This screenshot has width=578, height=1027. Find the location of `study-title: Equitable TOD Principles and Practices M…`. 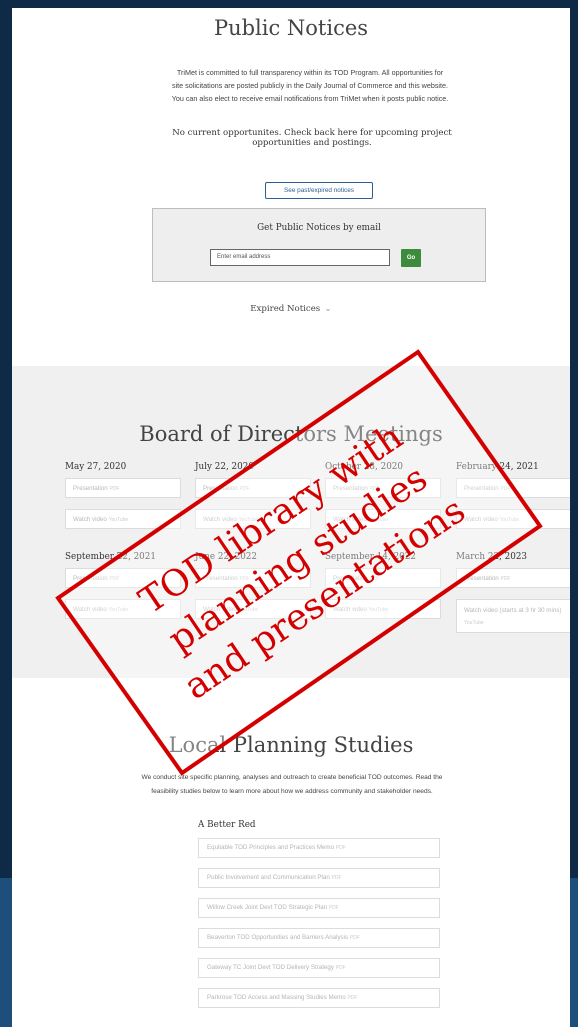

study-title: Equitable TOD Principles and Practices M… is located at coordinates (271, 847).